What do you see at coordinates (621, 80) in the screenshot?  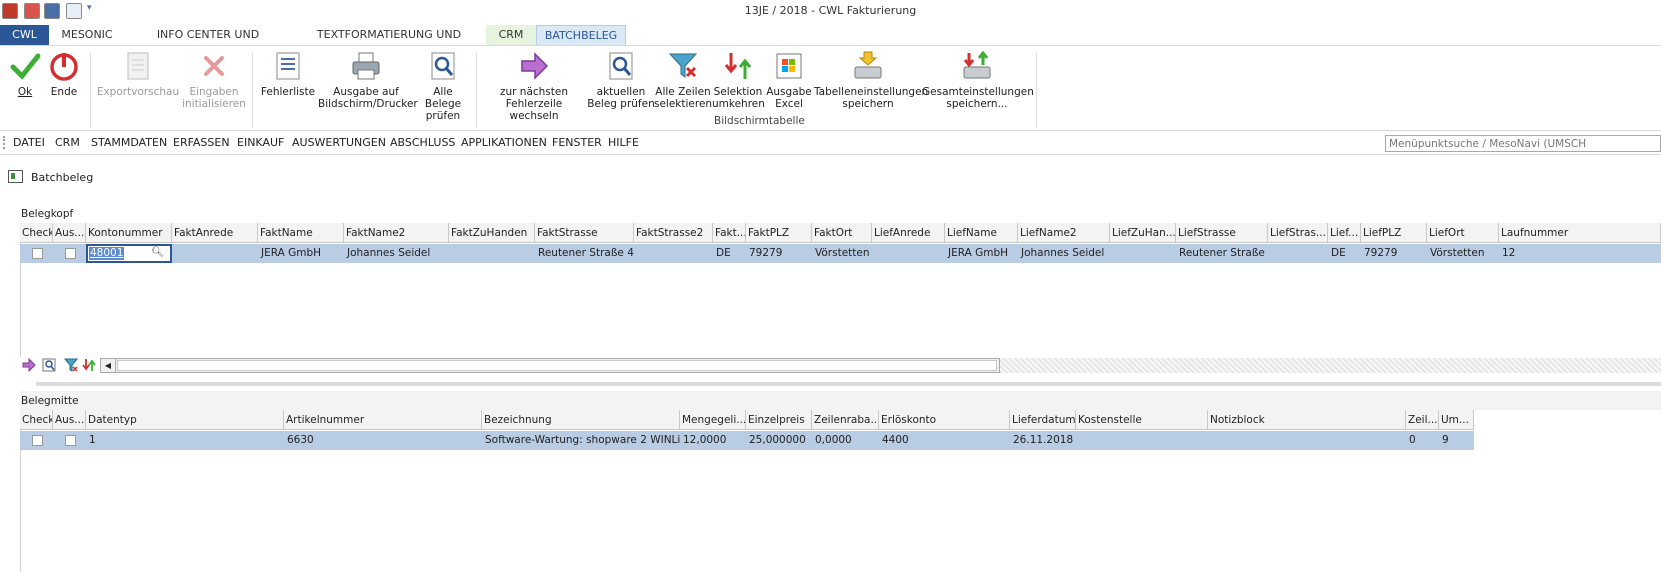 I see `aktuellen-beleg-pruefen-button: aktuellen Beleg prüfen` at bounding box center [621, 80].